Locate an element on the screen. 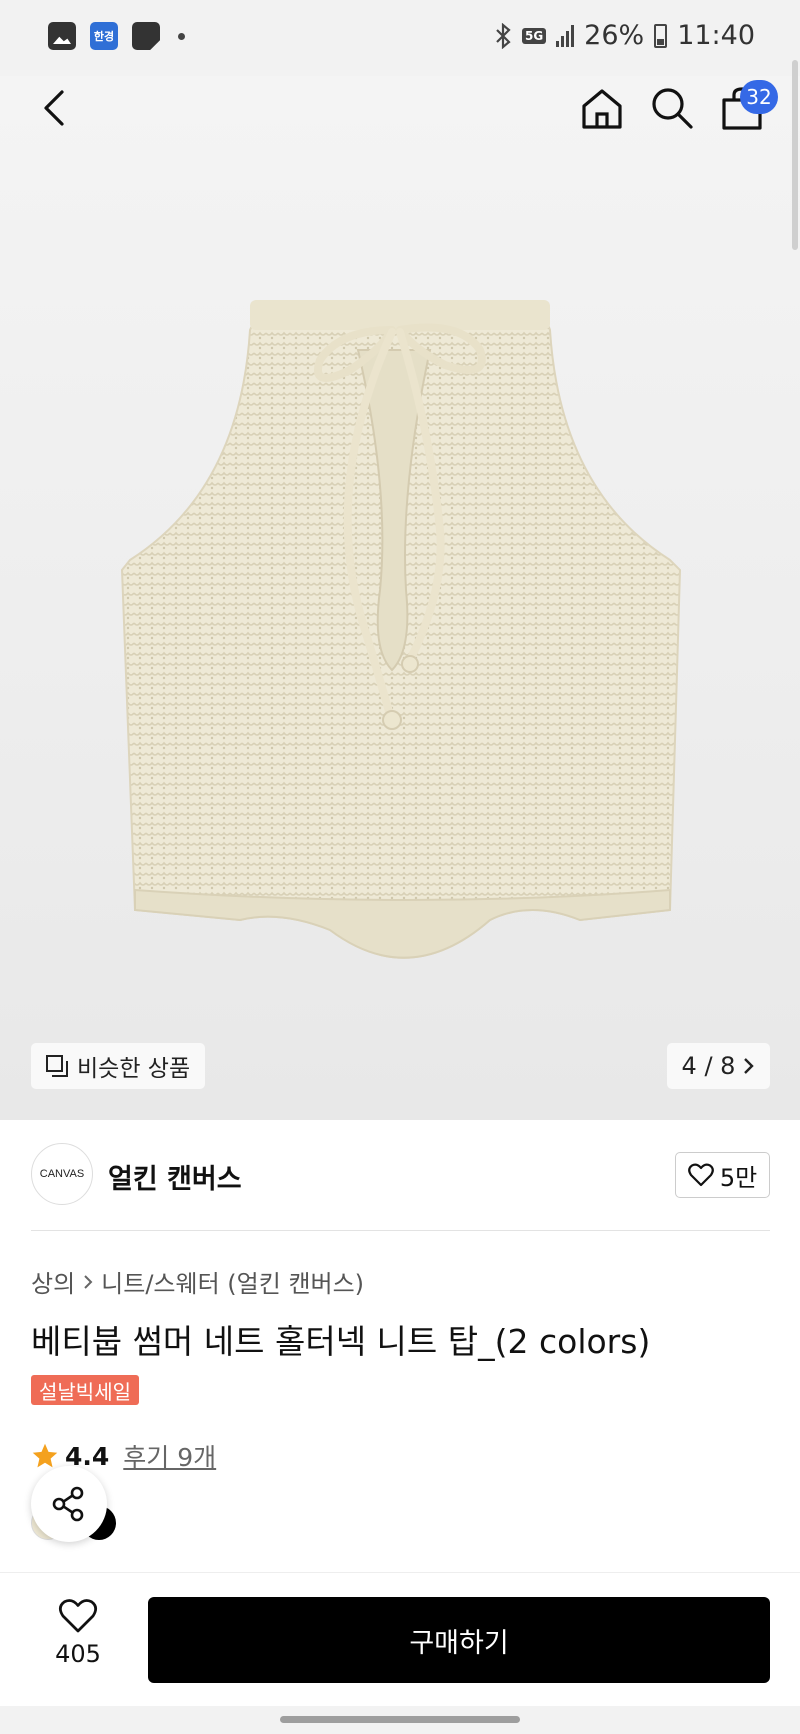  scrollbar is located at coordinates (795, 155).